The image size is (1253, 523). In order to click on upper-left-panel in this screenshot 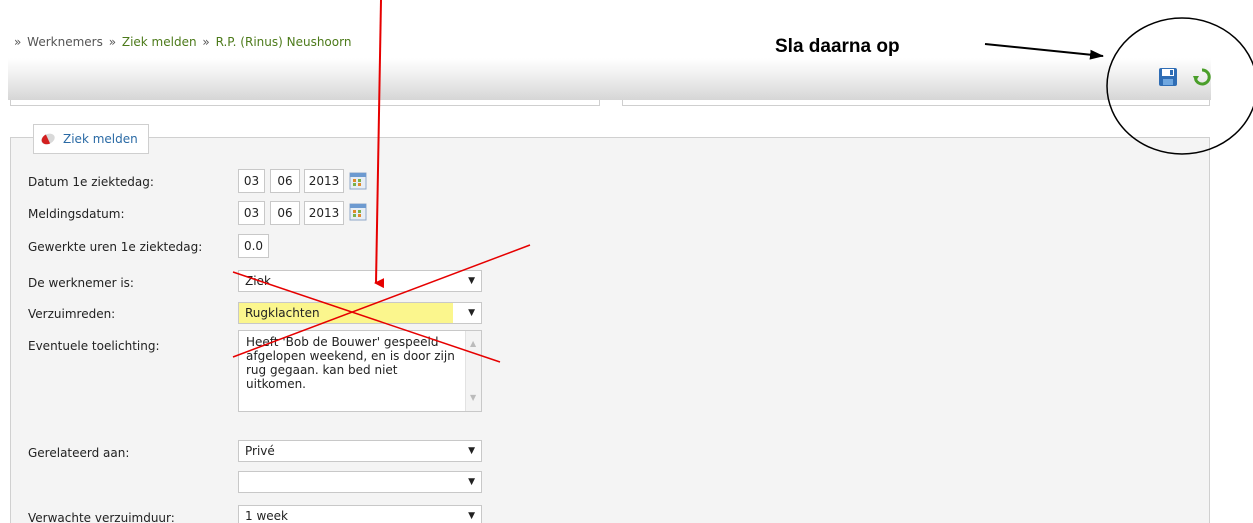, I will do `click(305, 103)`.